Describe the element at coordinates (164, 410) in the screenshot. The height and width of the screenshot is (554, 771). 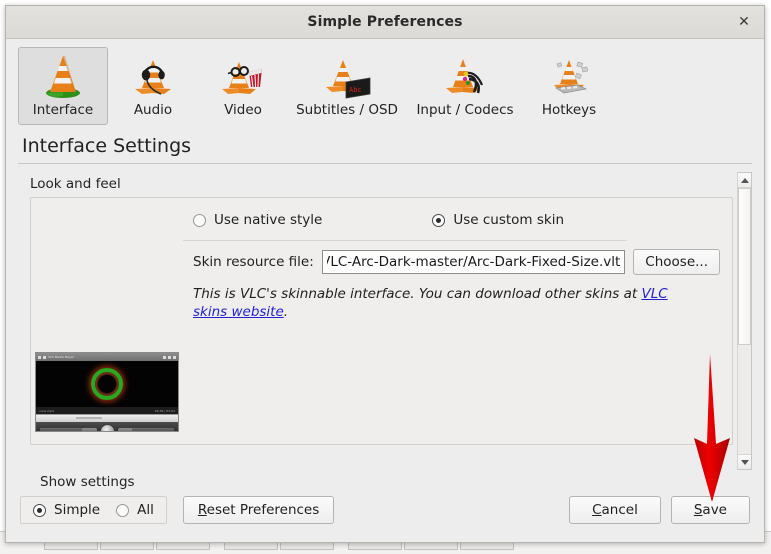
I see `preview-status-right: 00:36 / 01:01` at that location.